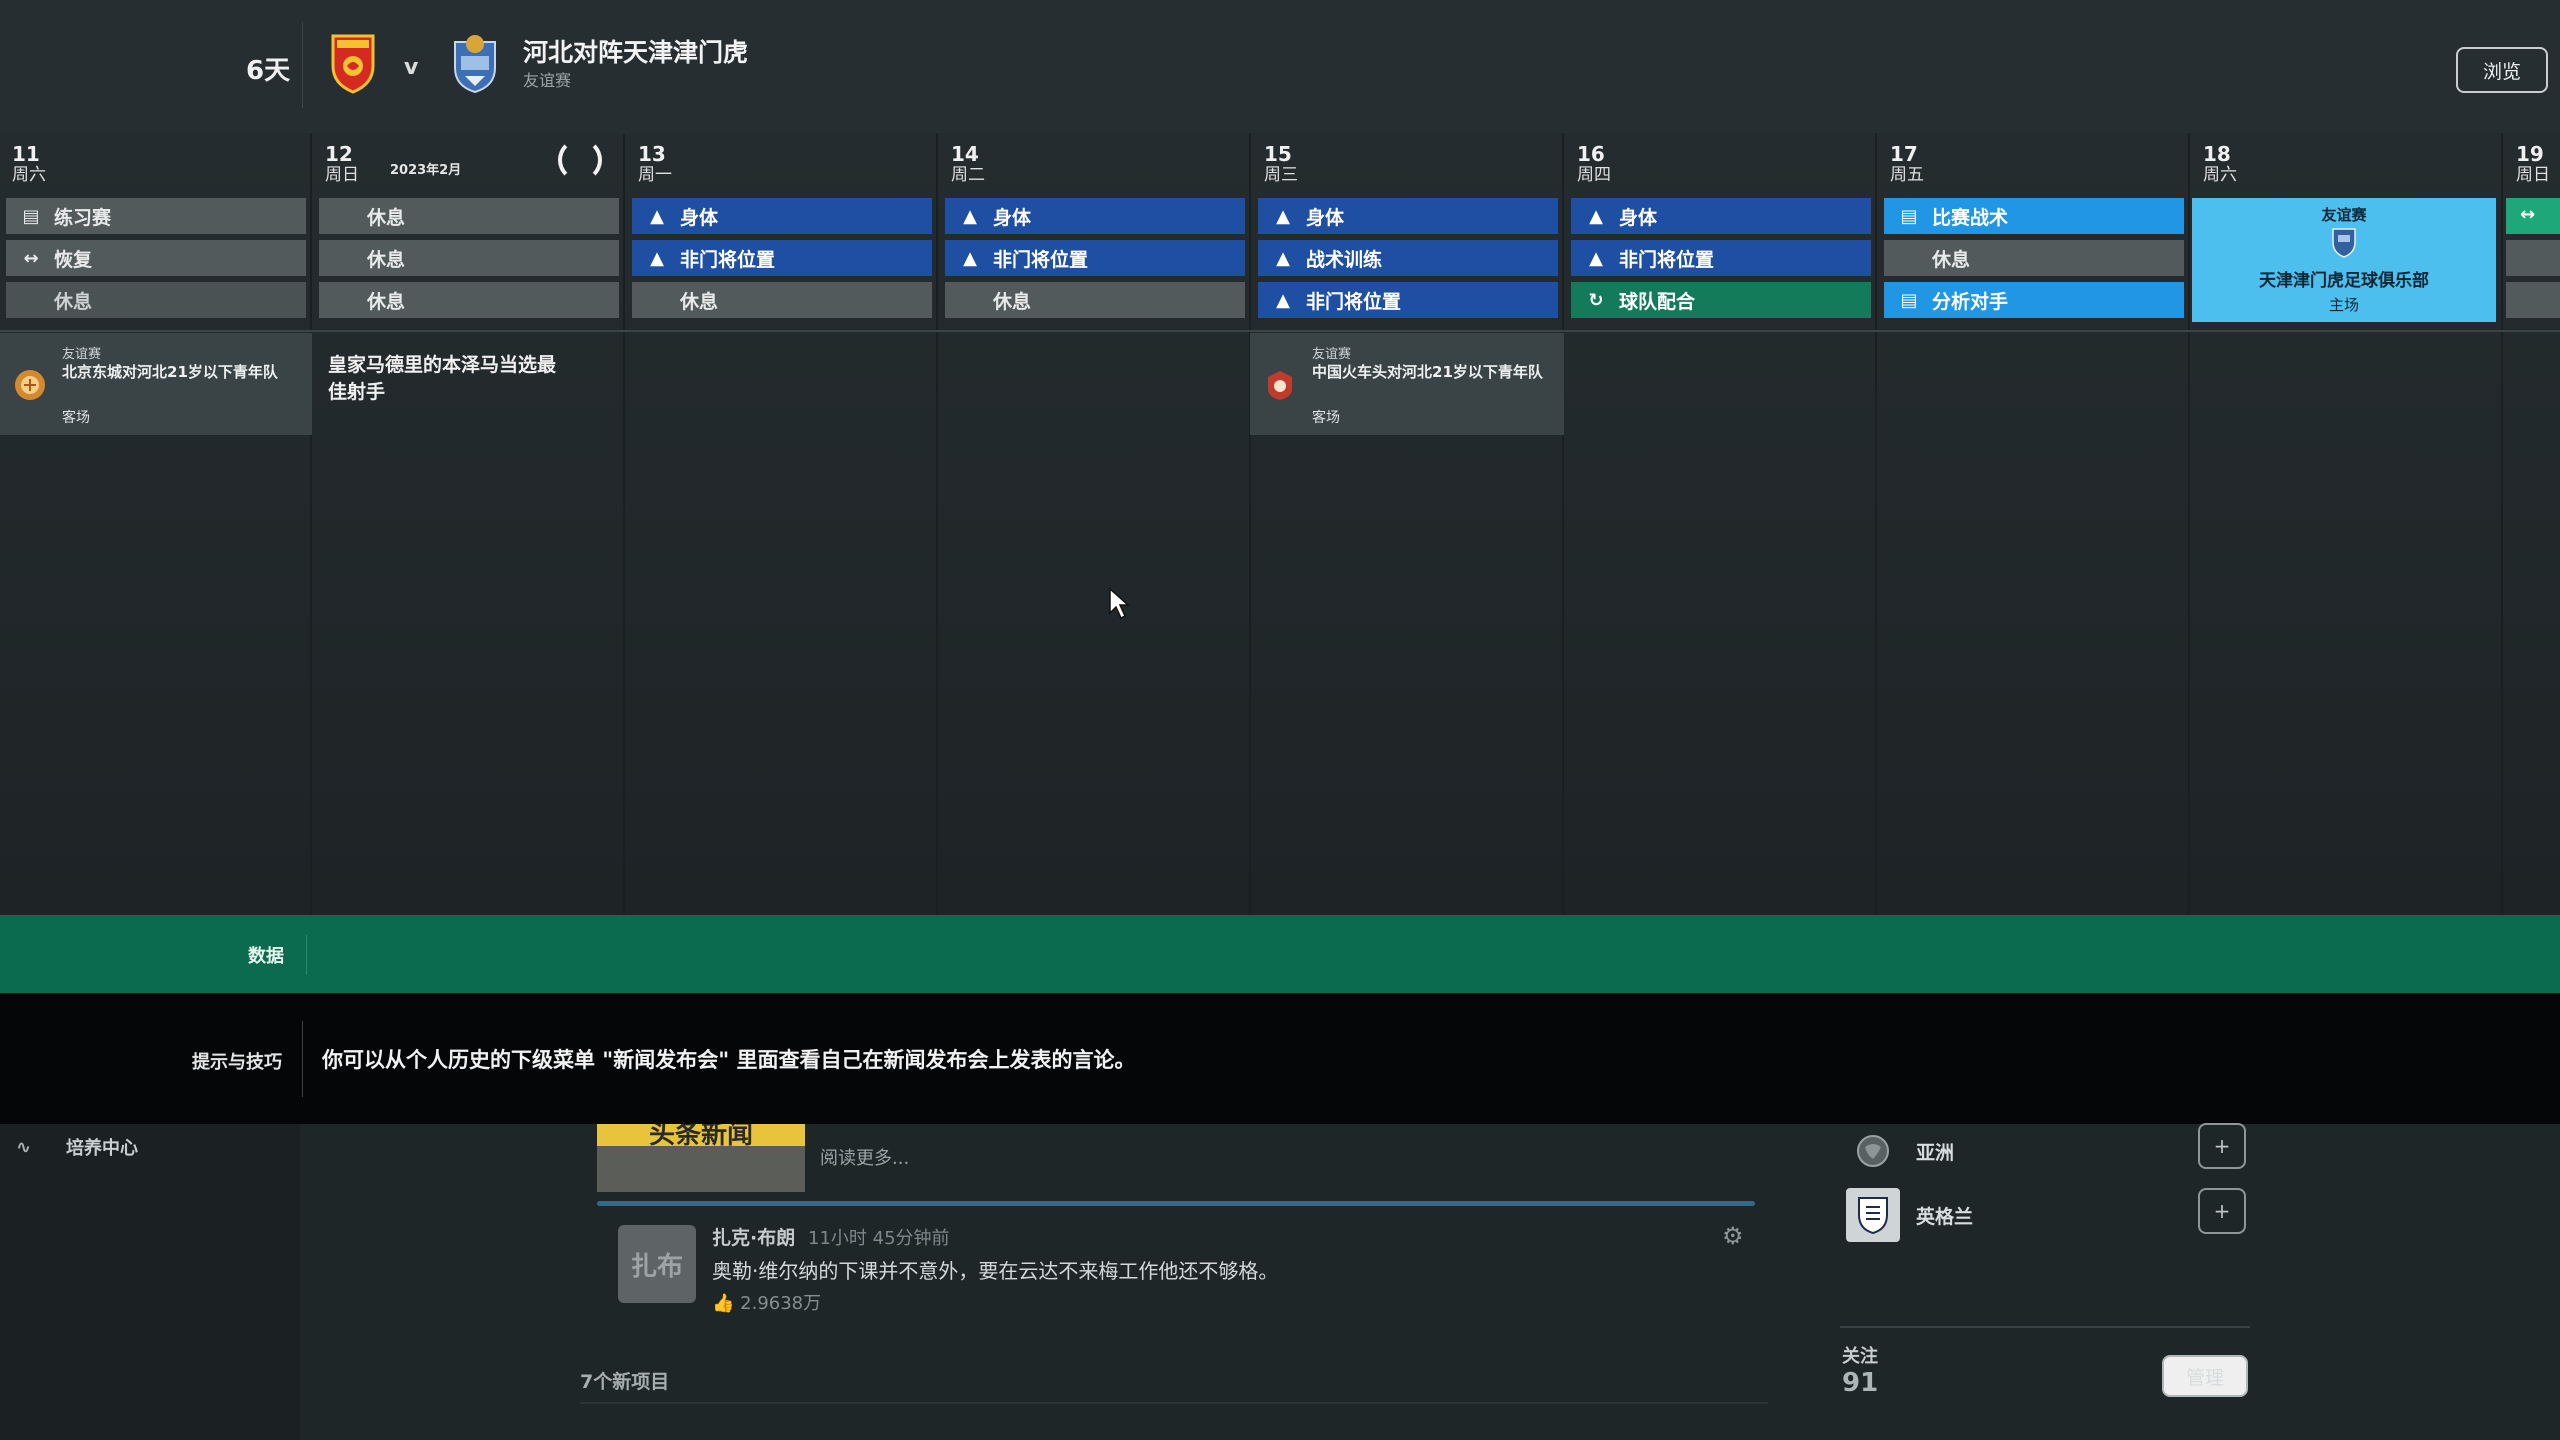 The image size is (2560, 1440). What do you see at coordinates (1904, 154) in the screenshot?
I see `day-number: 17` at bounding box center [1904, 154].